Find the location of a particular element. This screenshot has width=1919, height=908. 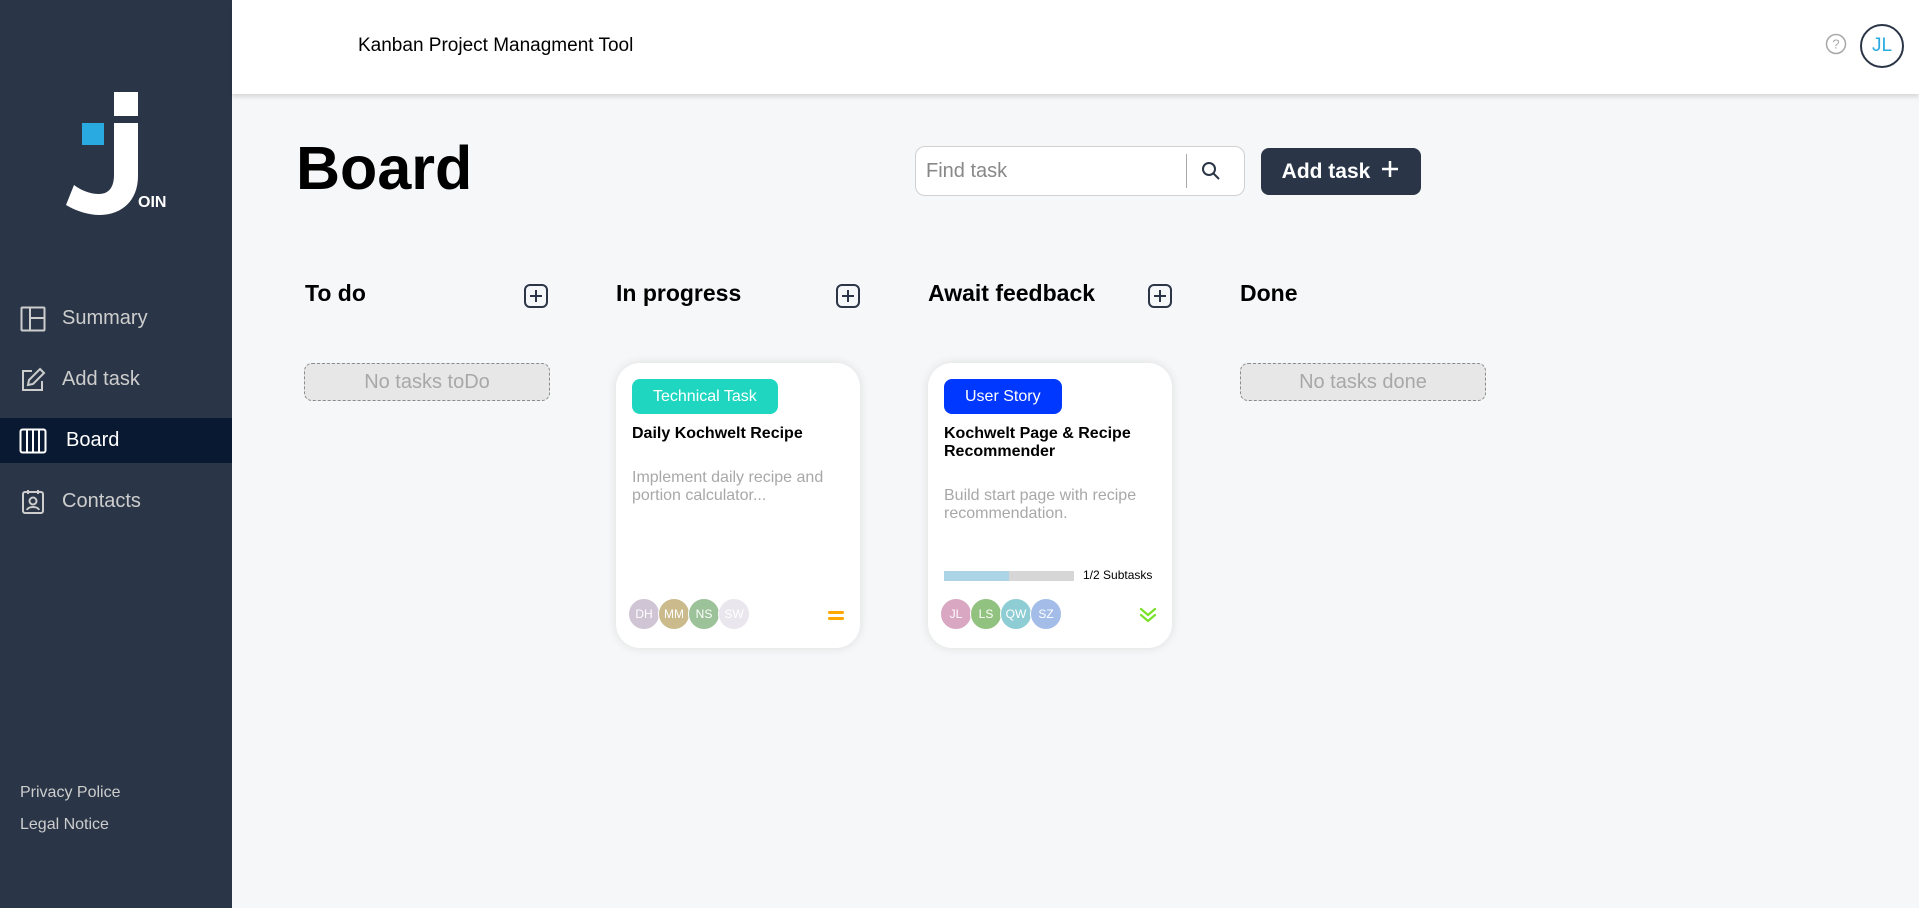

help-icon: ? is located at coordinates (1836, 44).